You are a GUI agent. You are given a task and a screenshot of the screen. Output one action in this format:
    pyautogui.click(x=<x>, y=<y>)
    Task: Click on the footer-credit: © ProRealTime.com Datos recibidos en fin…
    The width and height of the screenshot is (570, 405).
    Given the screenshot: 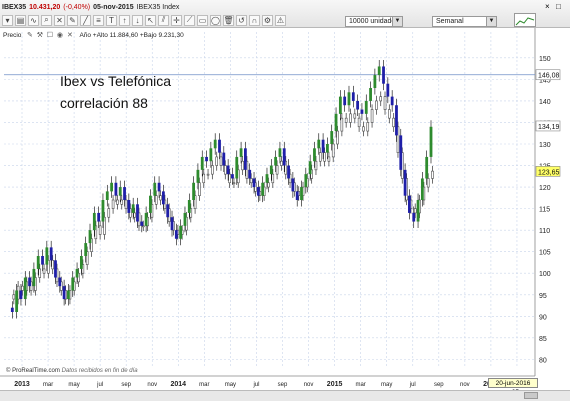 What is the action you would take?
    pyautogui.click(x=72, y=371)
    